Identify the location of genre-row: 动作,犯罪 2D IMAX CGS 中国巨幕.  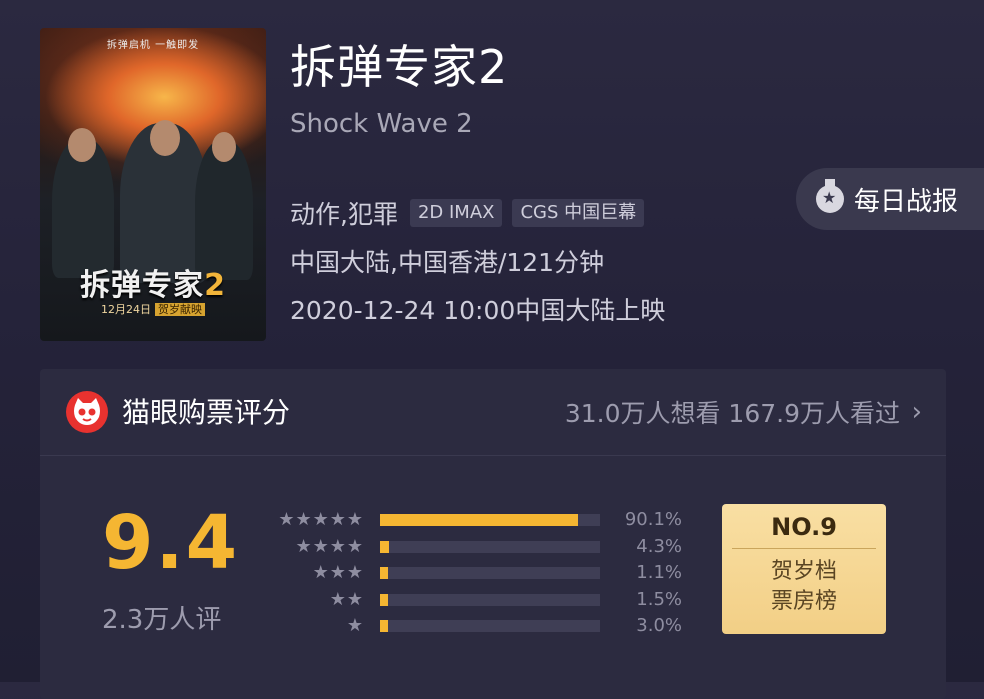
(472, 213).